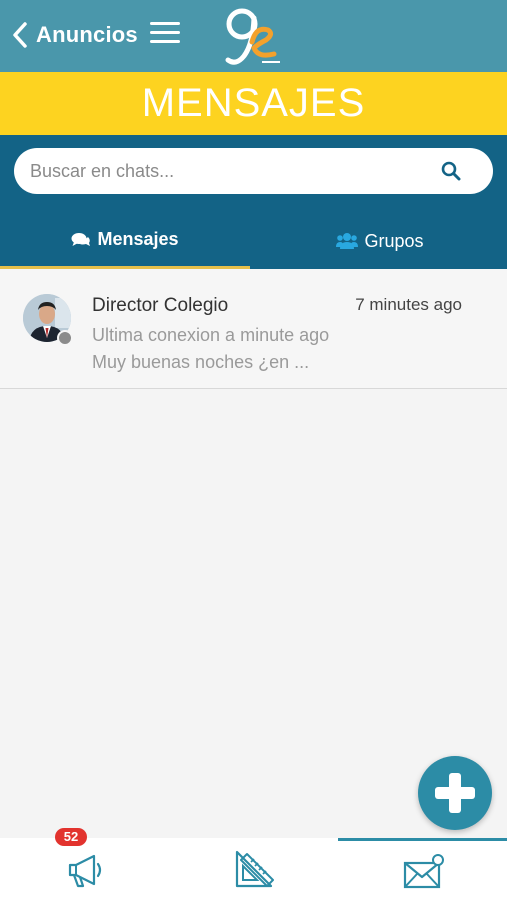  I want to click on nav-messages, so click(422, 869).